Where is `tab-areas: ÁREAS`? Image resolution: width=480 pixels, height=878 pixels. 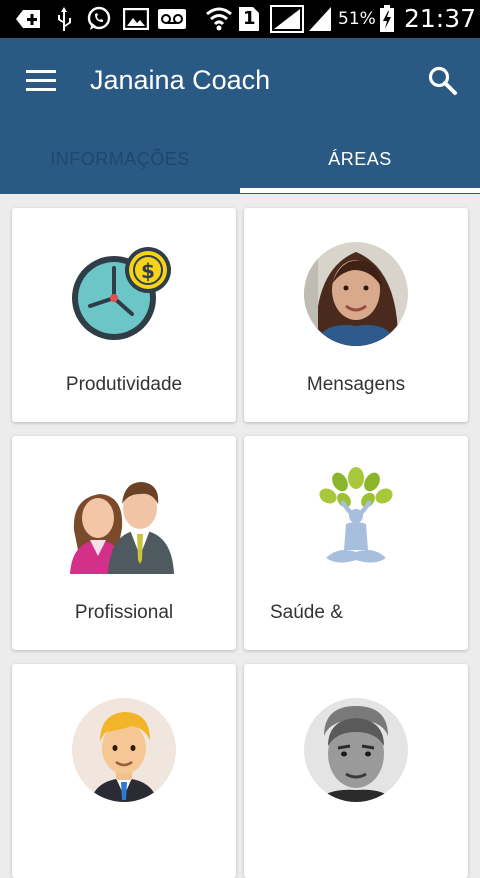 tab-areas: ÁREAS is located at coordinates (360, 162).